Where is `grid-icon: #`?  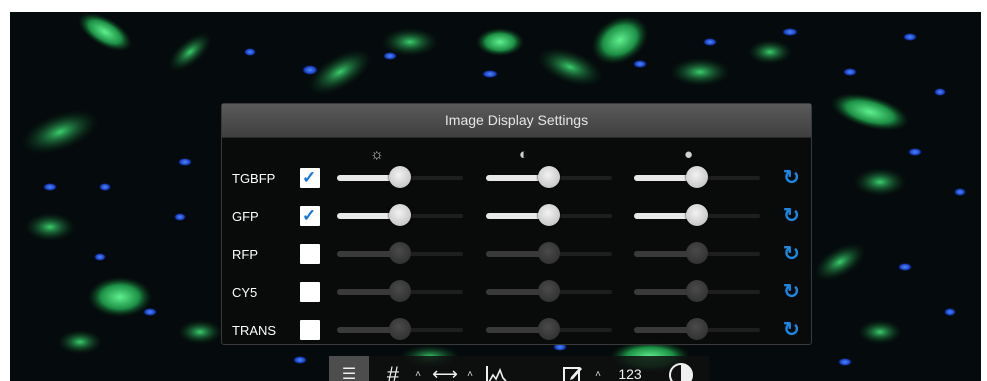
grid-icon: # is located at coordinates (393, 368).